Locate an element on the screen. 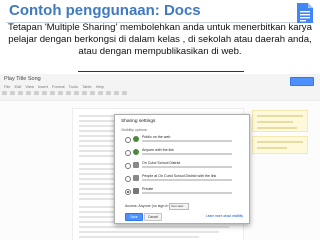 The height and width of the screenshot is (240, 320). visibility-option-private: Private is located at coordinates (180, 193).